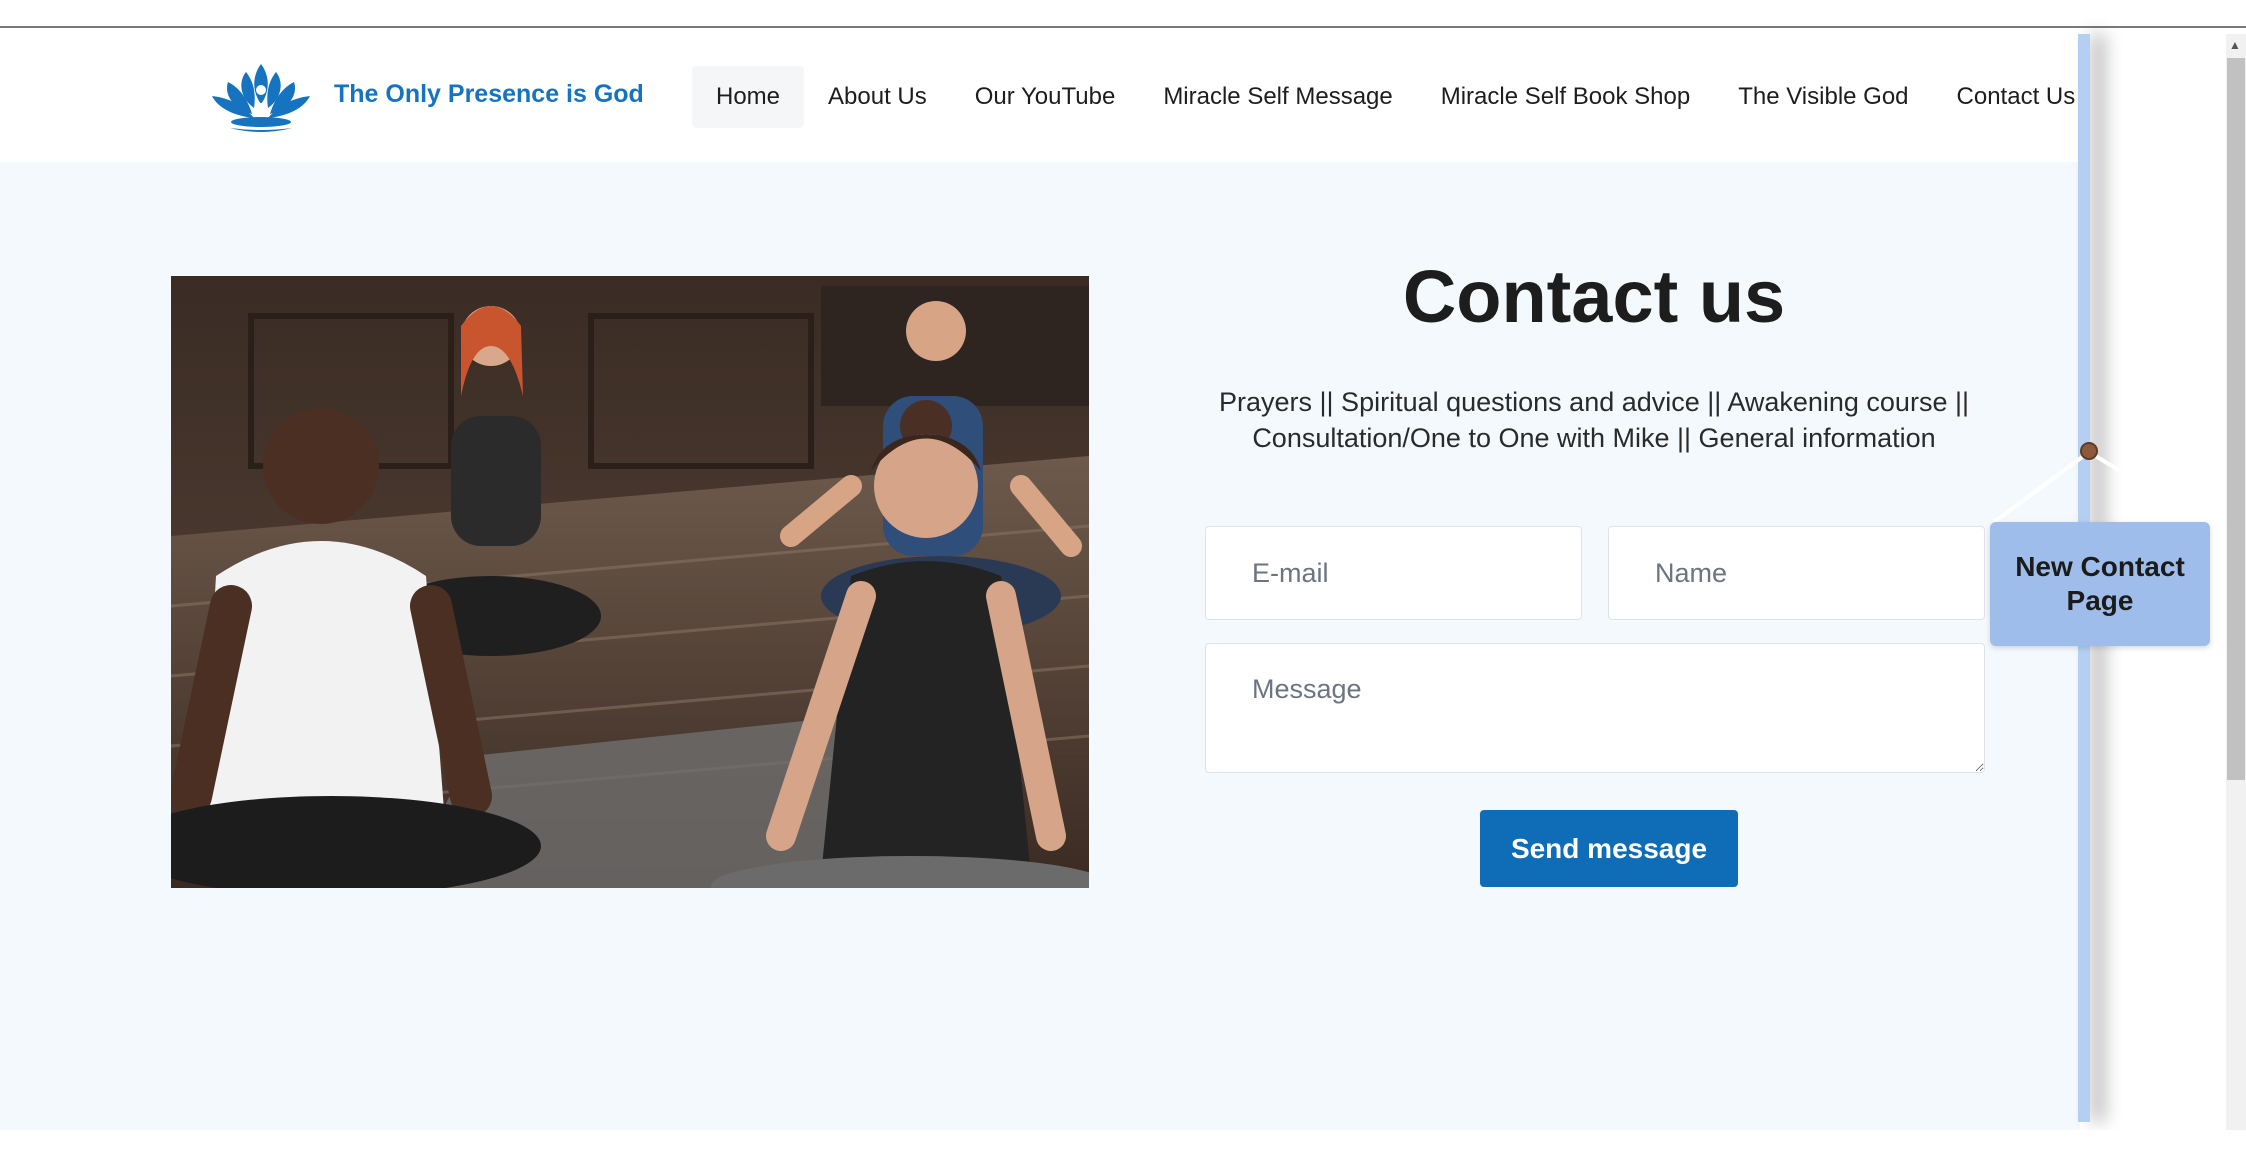  What do you see at coordinates (2100, 584) in the screenshot?
I see `annotation-card: New Contact Page` at bounding box center [2100, 584].